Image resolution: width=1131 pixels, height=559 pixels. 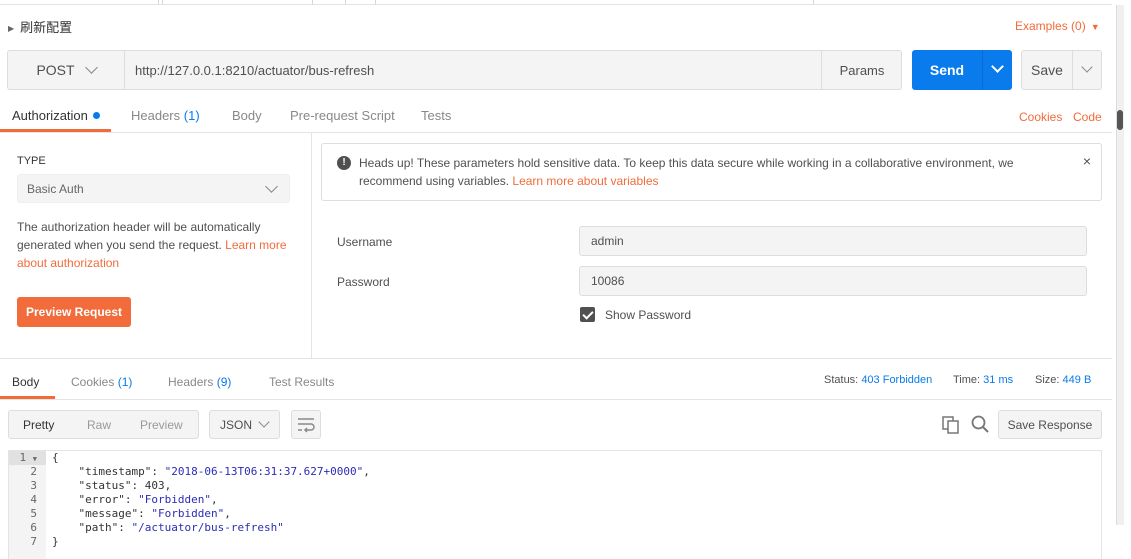 What do you see at coordinates (56, 115) in the screenshot?
I see `tab-authorization: Authorization` at bounding box center [56, 115].